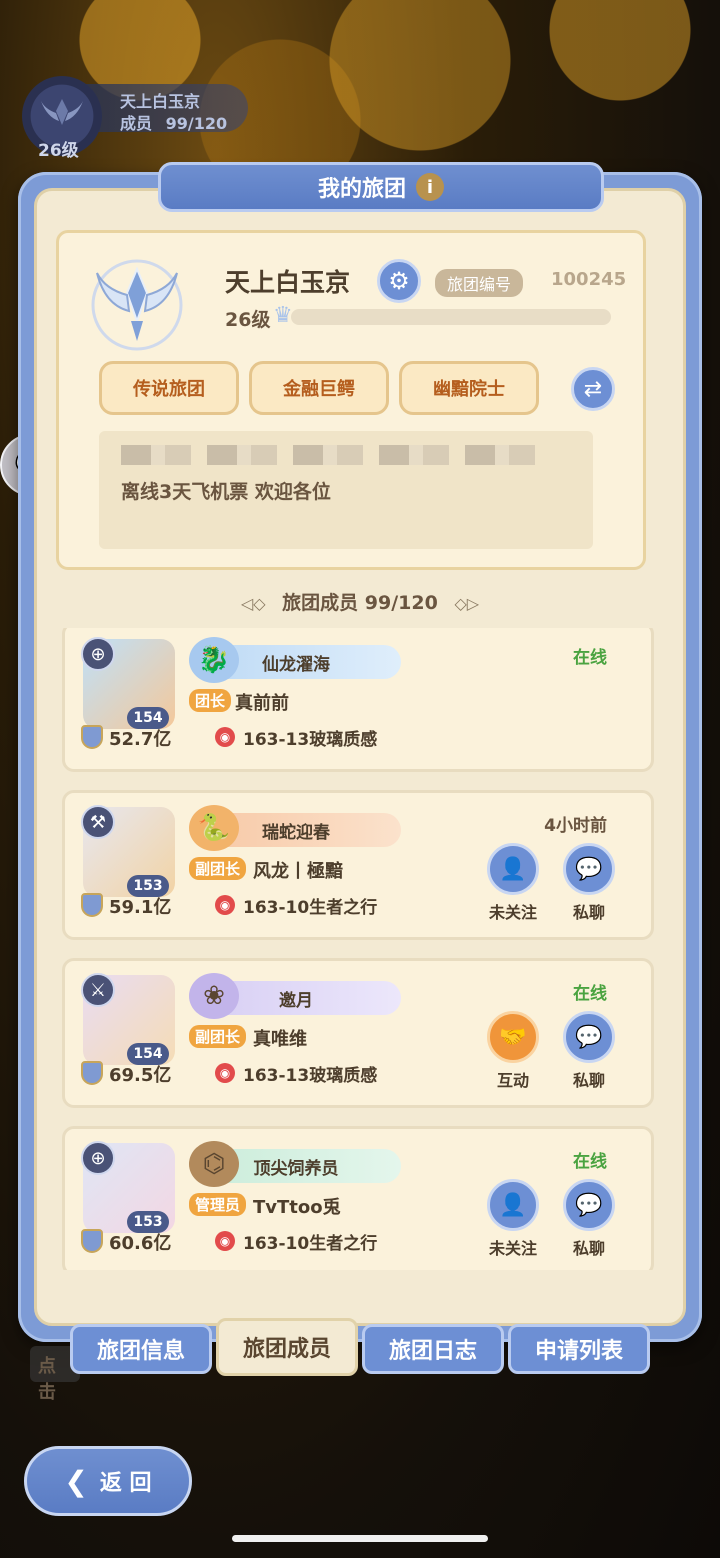 The height and width of the screenshot is (1558, 720). Describe the element at coordinates (196, 123) in the screenshot. I see `badge-members-value: 99/120` at that location.